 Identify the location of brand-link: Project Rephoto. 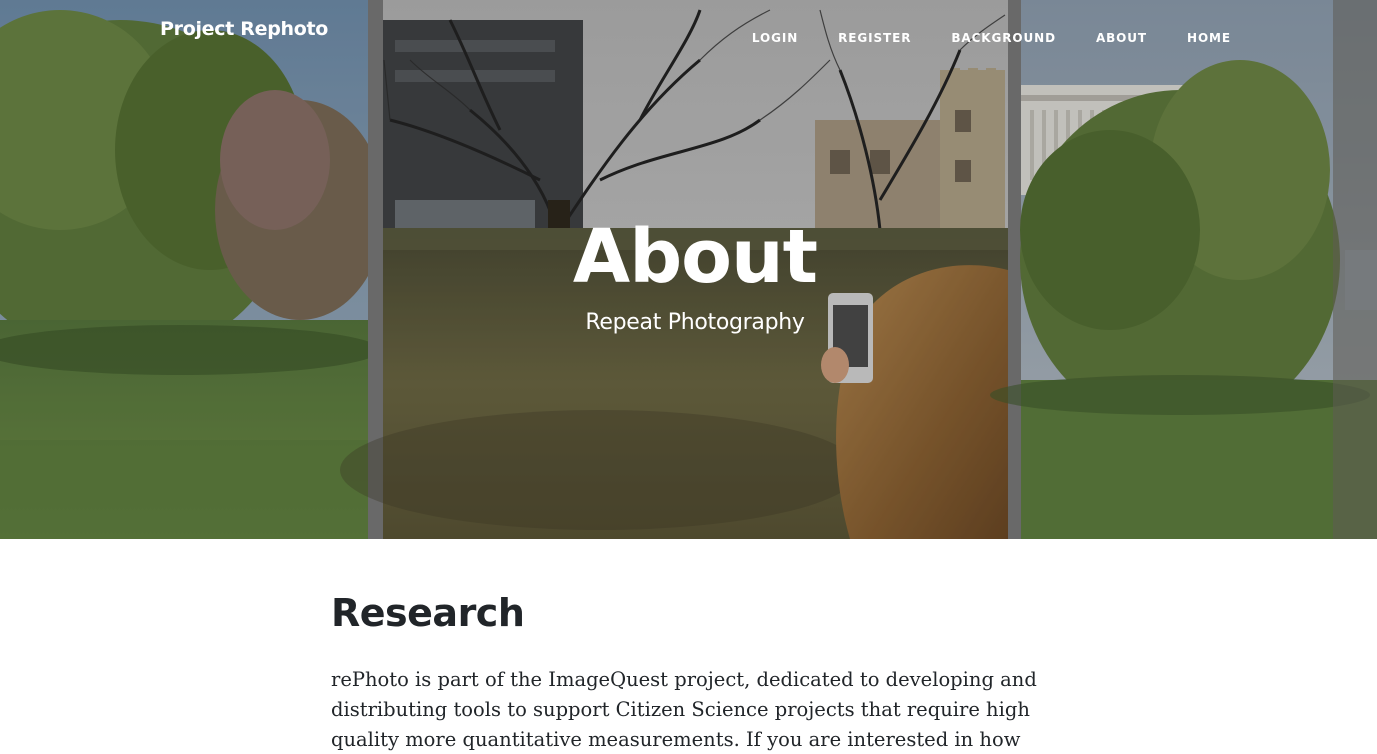
(244, 29).